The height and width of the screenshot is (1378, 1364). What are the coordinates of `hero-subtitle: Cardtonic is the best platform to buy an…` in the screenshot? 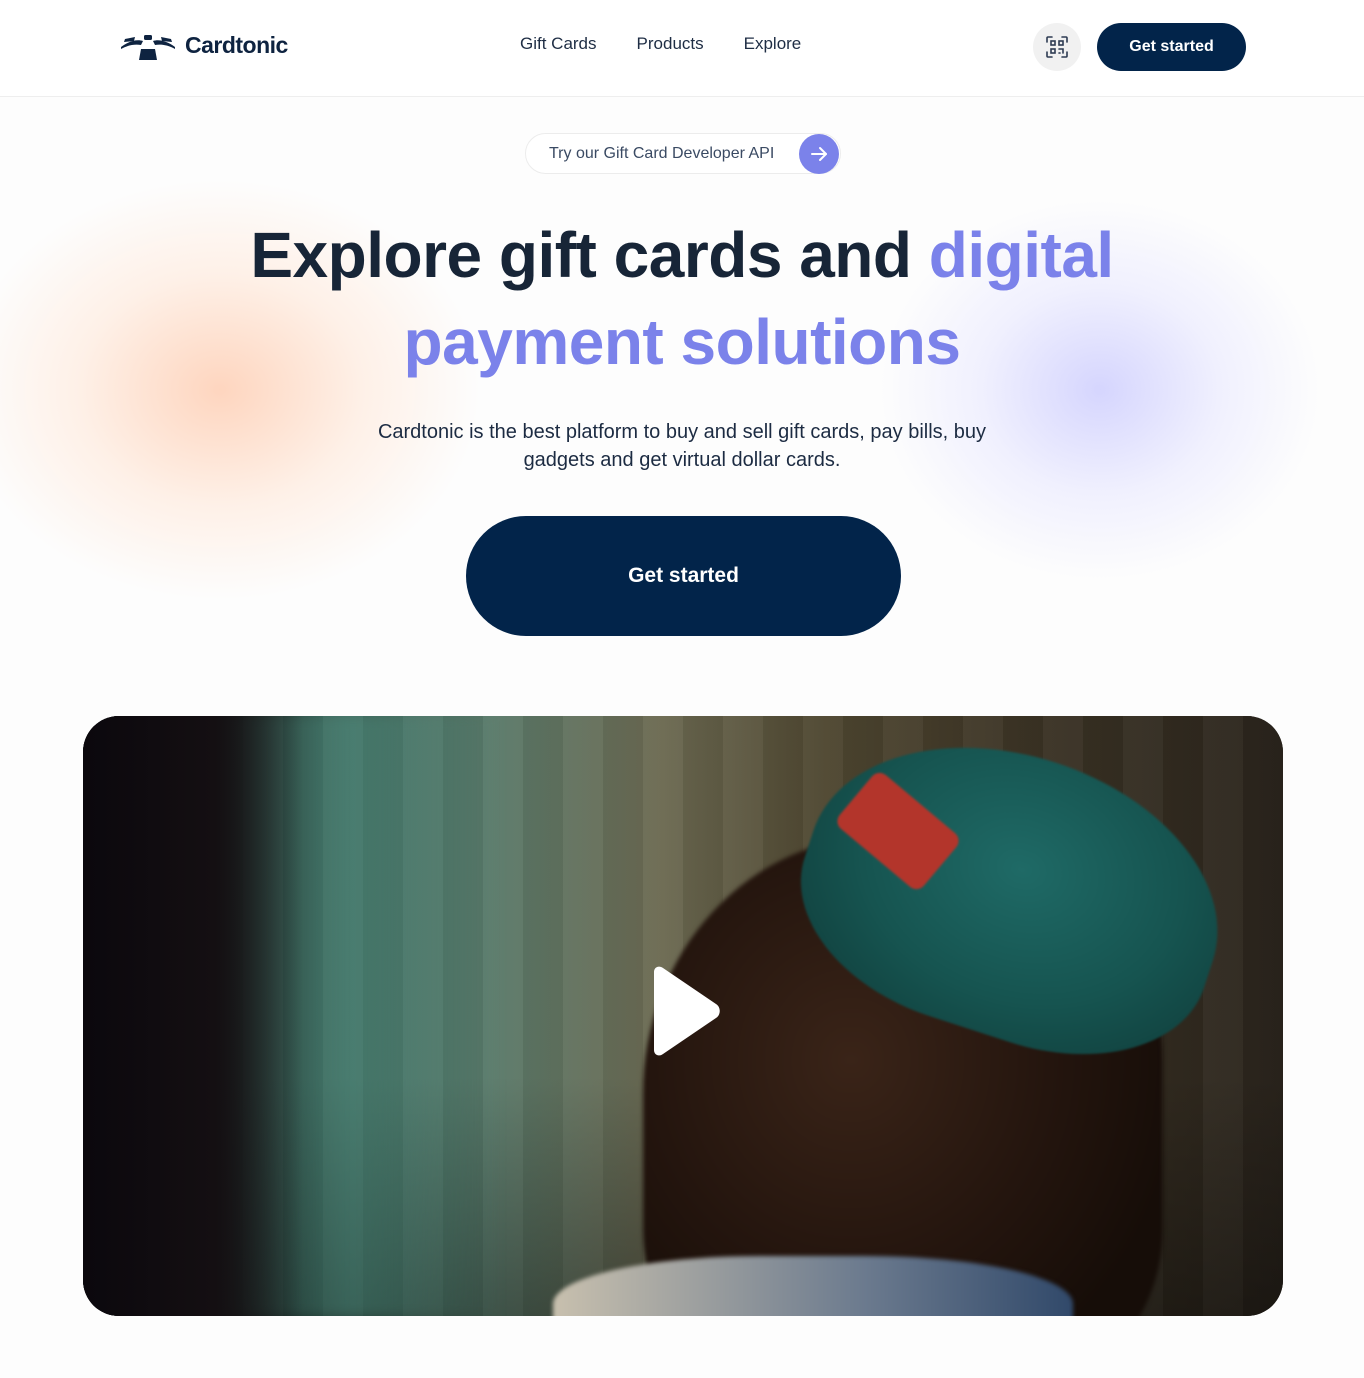 It's located at (682, 446).